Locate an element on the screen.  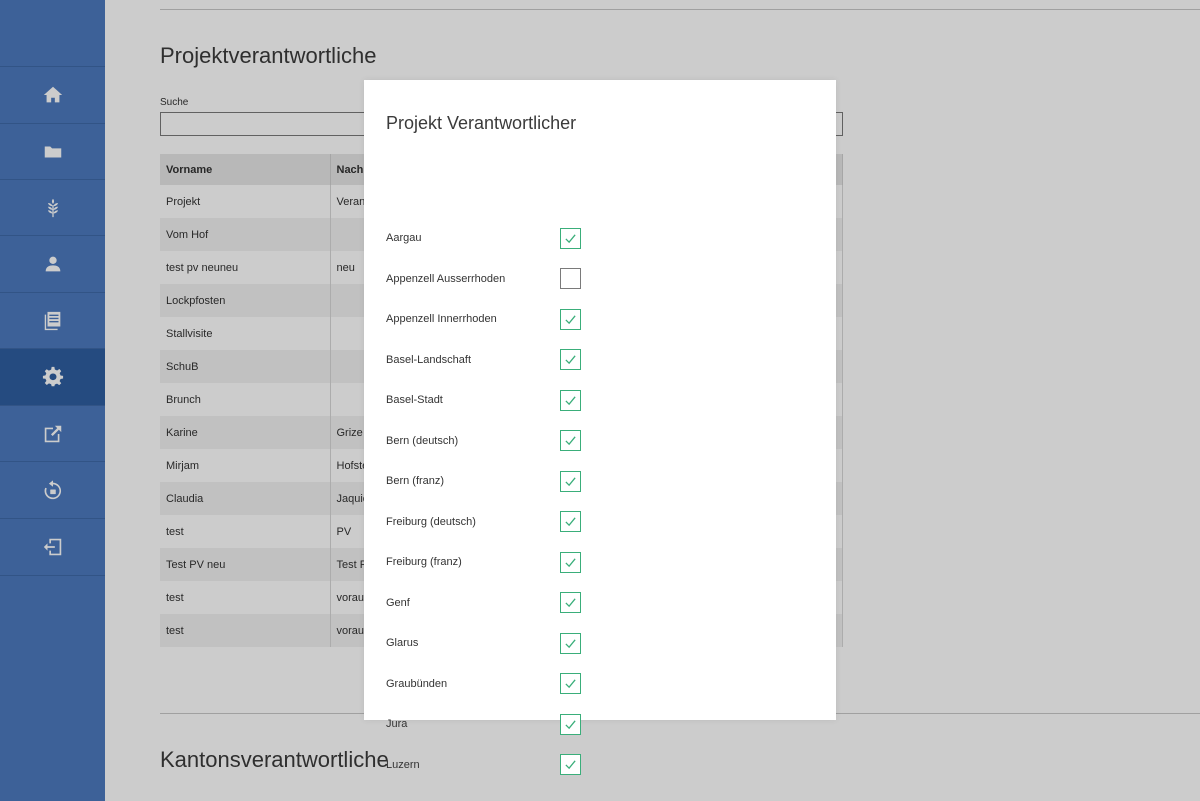
canton-label: Bern (deutsch) is located at coordinates (422, 440).